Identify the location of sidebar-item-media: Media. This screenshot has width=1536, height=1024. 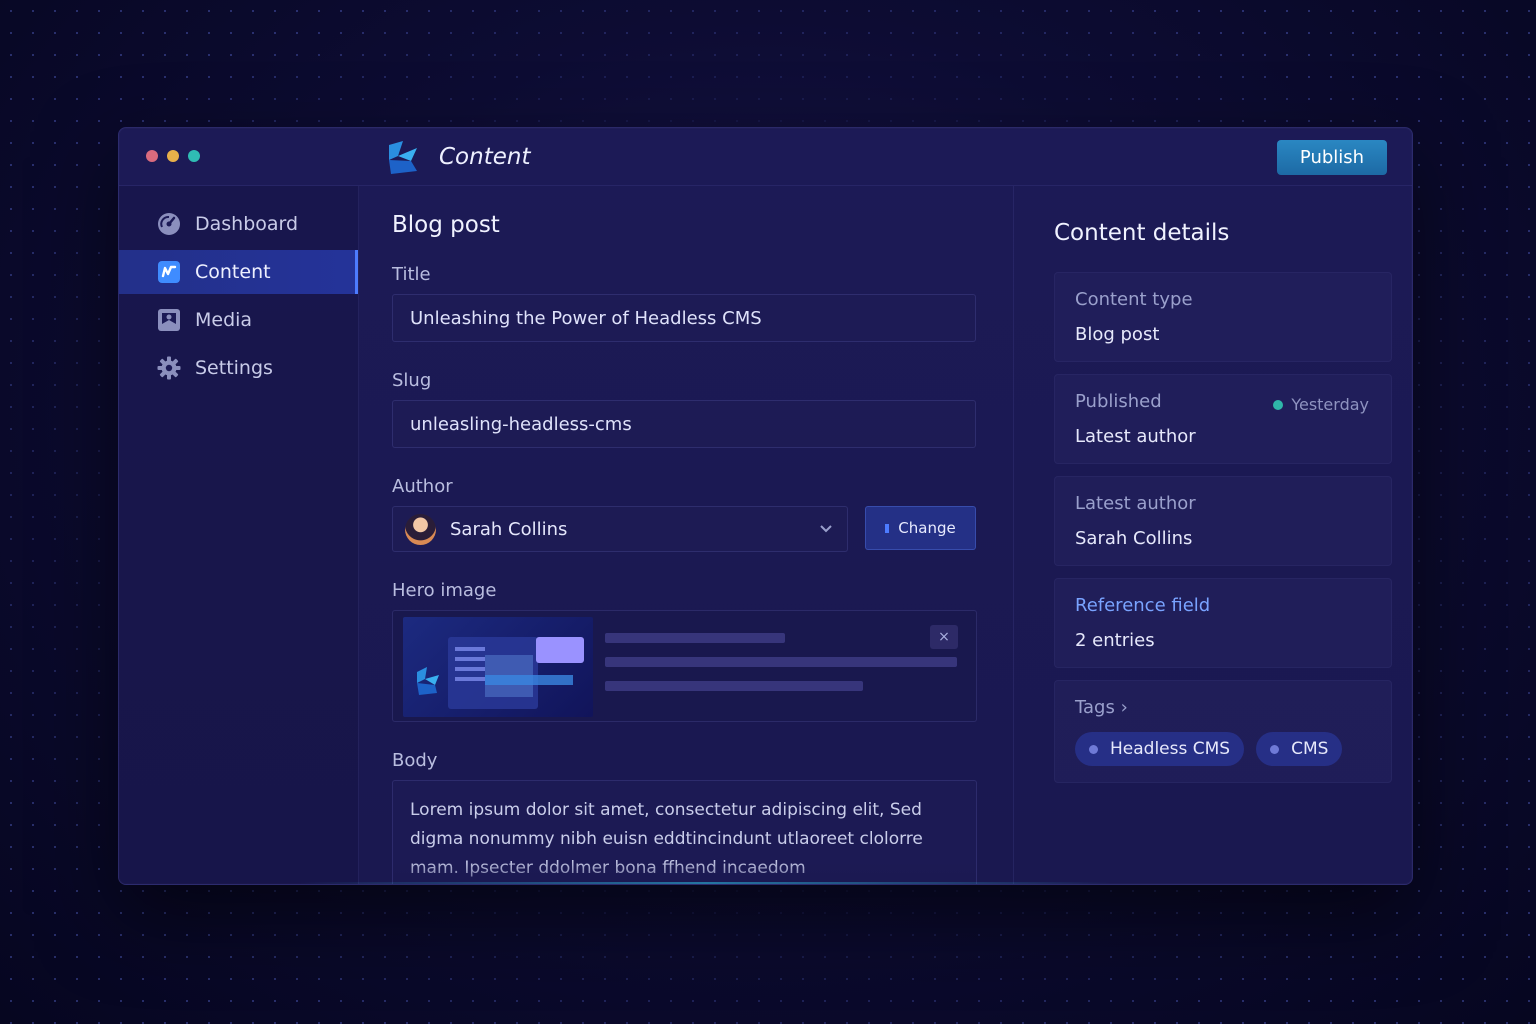
(238, 320).